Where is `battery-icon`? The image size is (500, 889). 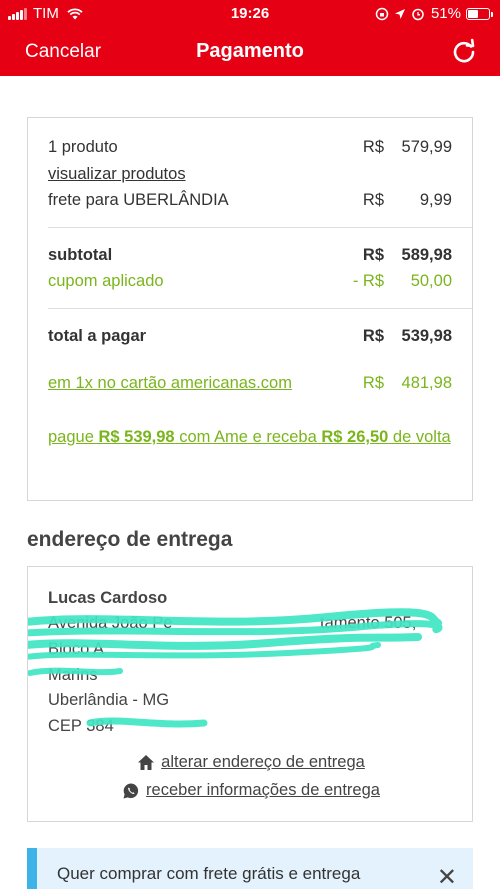 battery-icon is located at coordinates (479, 13).